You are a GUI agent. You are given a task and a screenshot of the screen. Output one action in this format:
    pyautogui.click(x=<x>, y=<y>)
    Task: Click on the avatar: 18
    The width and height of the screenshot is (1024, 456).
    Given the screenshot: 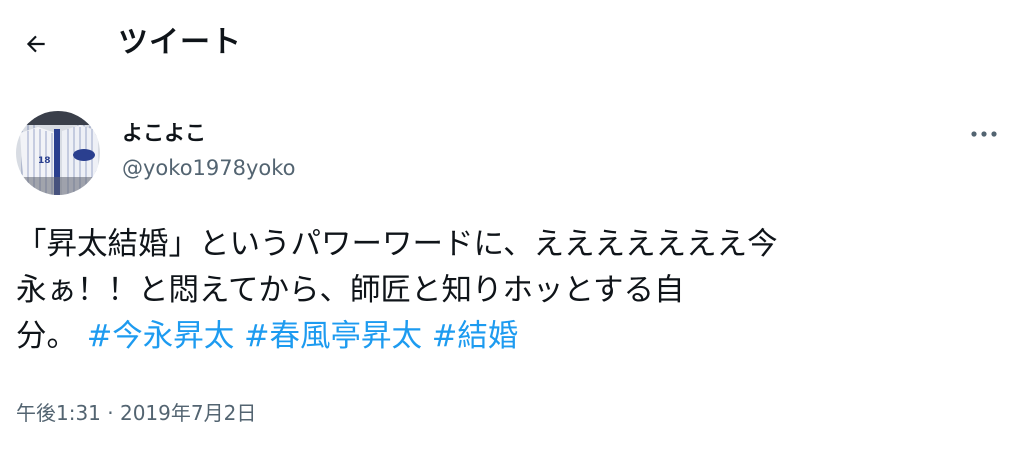 What is the action you would take?
    pyautogui.click(x=58, y=153)
    